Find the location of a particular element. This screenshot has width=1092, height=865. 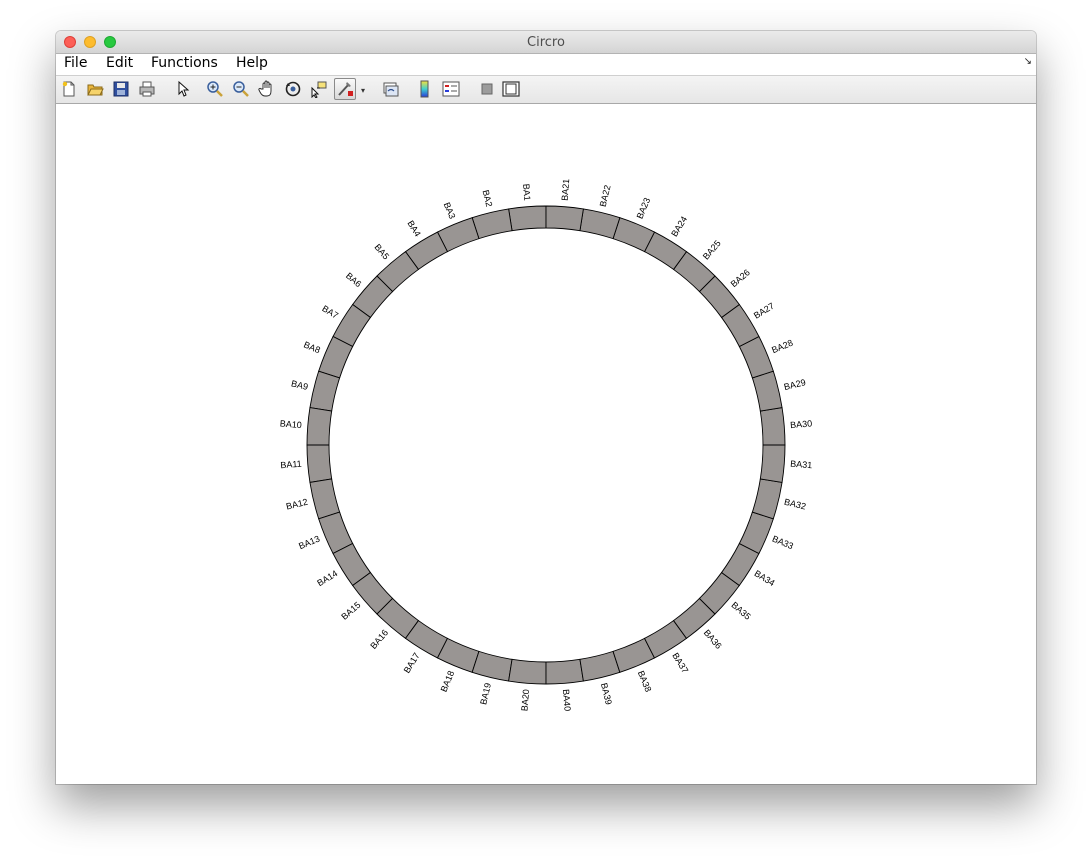

link-plot-icon is located at coordinates (391, 89).